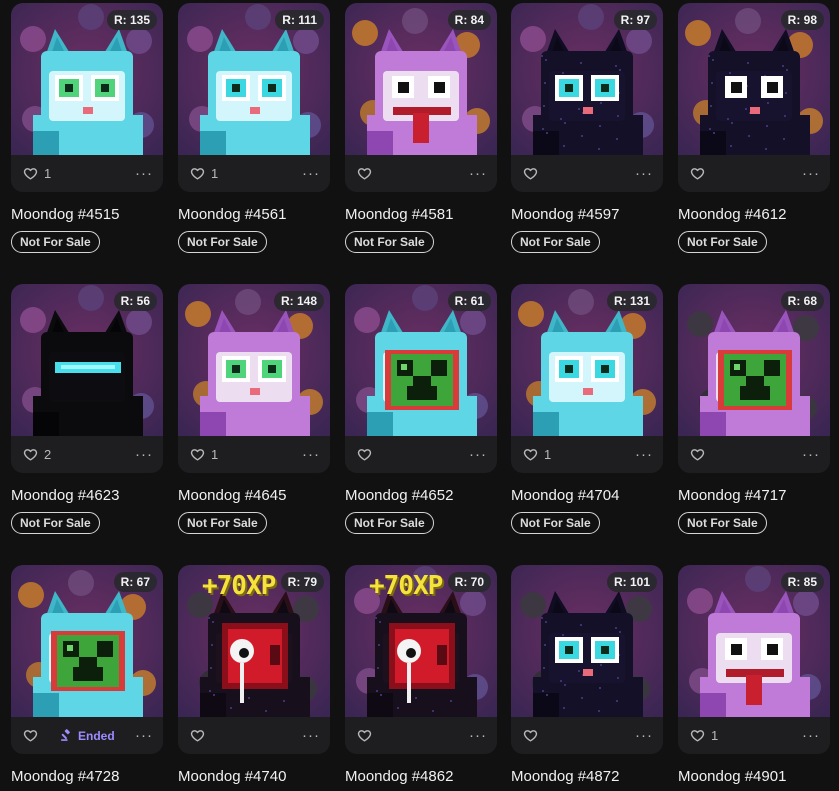 This screenshot has height=791, width=839. Describe the element at coordinates (37, 454) in the screenshot. I see `like-button: 2` at that location.